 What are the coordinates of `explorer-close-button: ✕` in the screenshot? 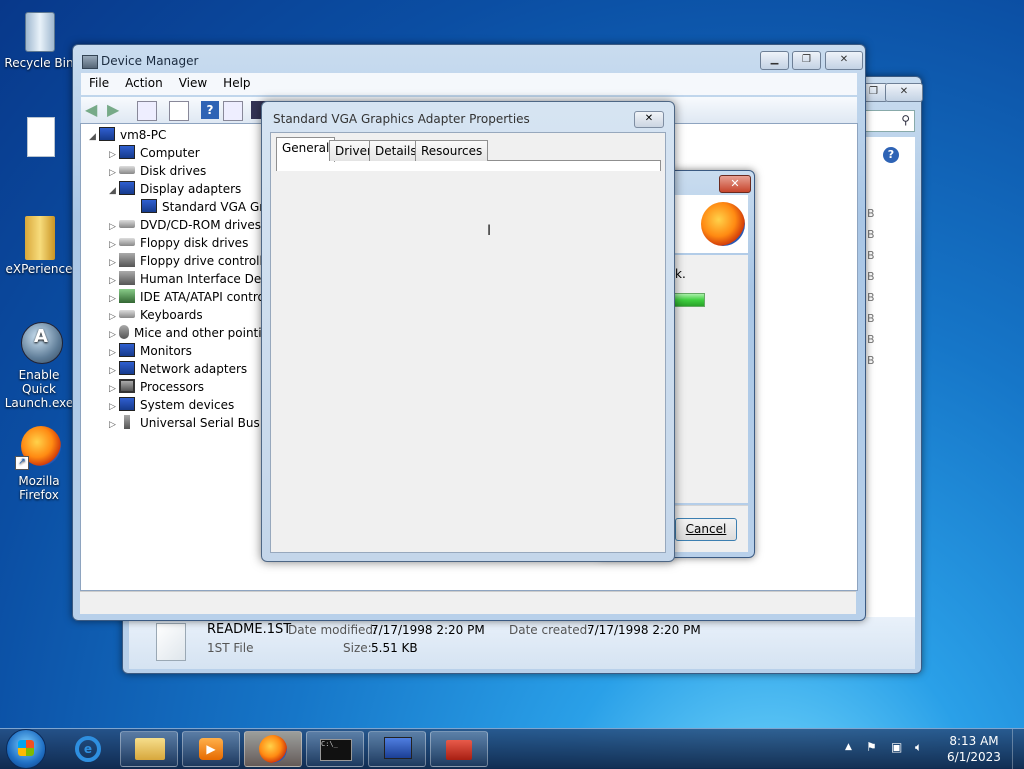 It's located at (904, 92).